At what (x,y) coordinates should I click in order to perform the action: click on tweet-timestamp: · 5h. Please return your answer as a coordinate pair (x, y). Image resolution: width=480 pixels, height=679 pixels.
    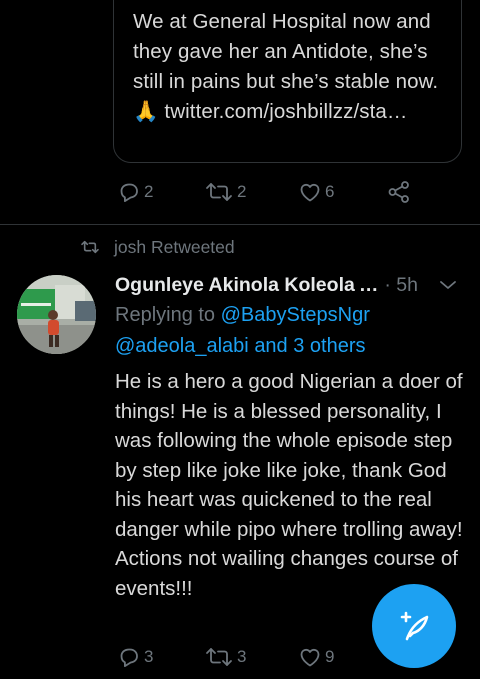
    Looking at the image, I should click on (401, 285).